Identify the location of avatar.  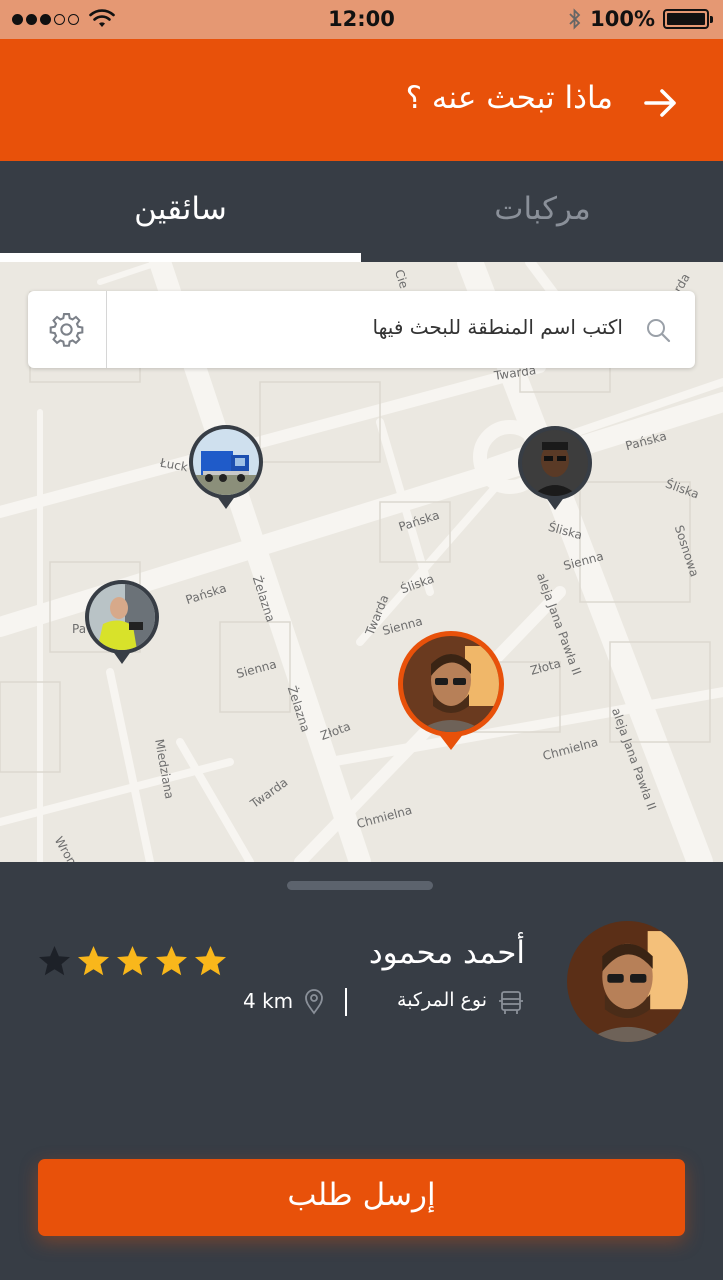
(627, 981).